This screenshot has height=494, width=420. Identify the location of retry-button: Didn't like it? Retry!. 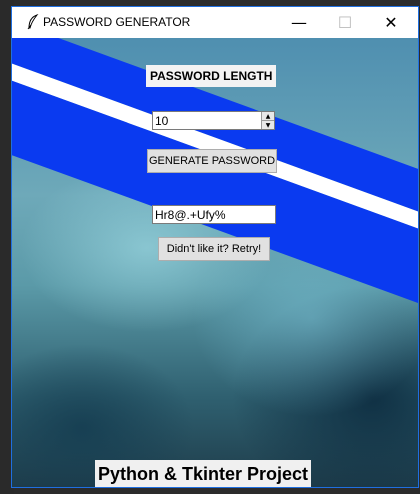
(214, 249).